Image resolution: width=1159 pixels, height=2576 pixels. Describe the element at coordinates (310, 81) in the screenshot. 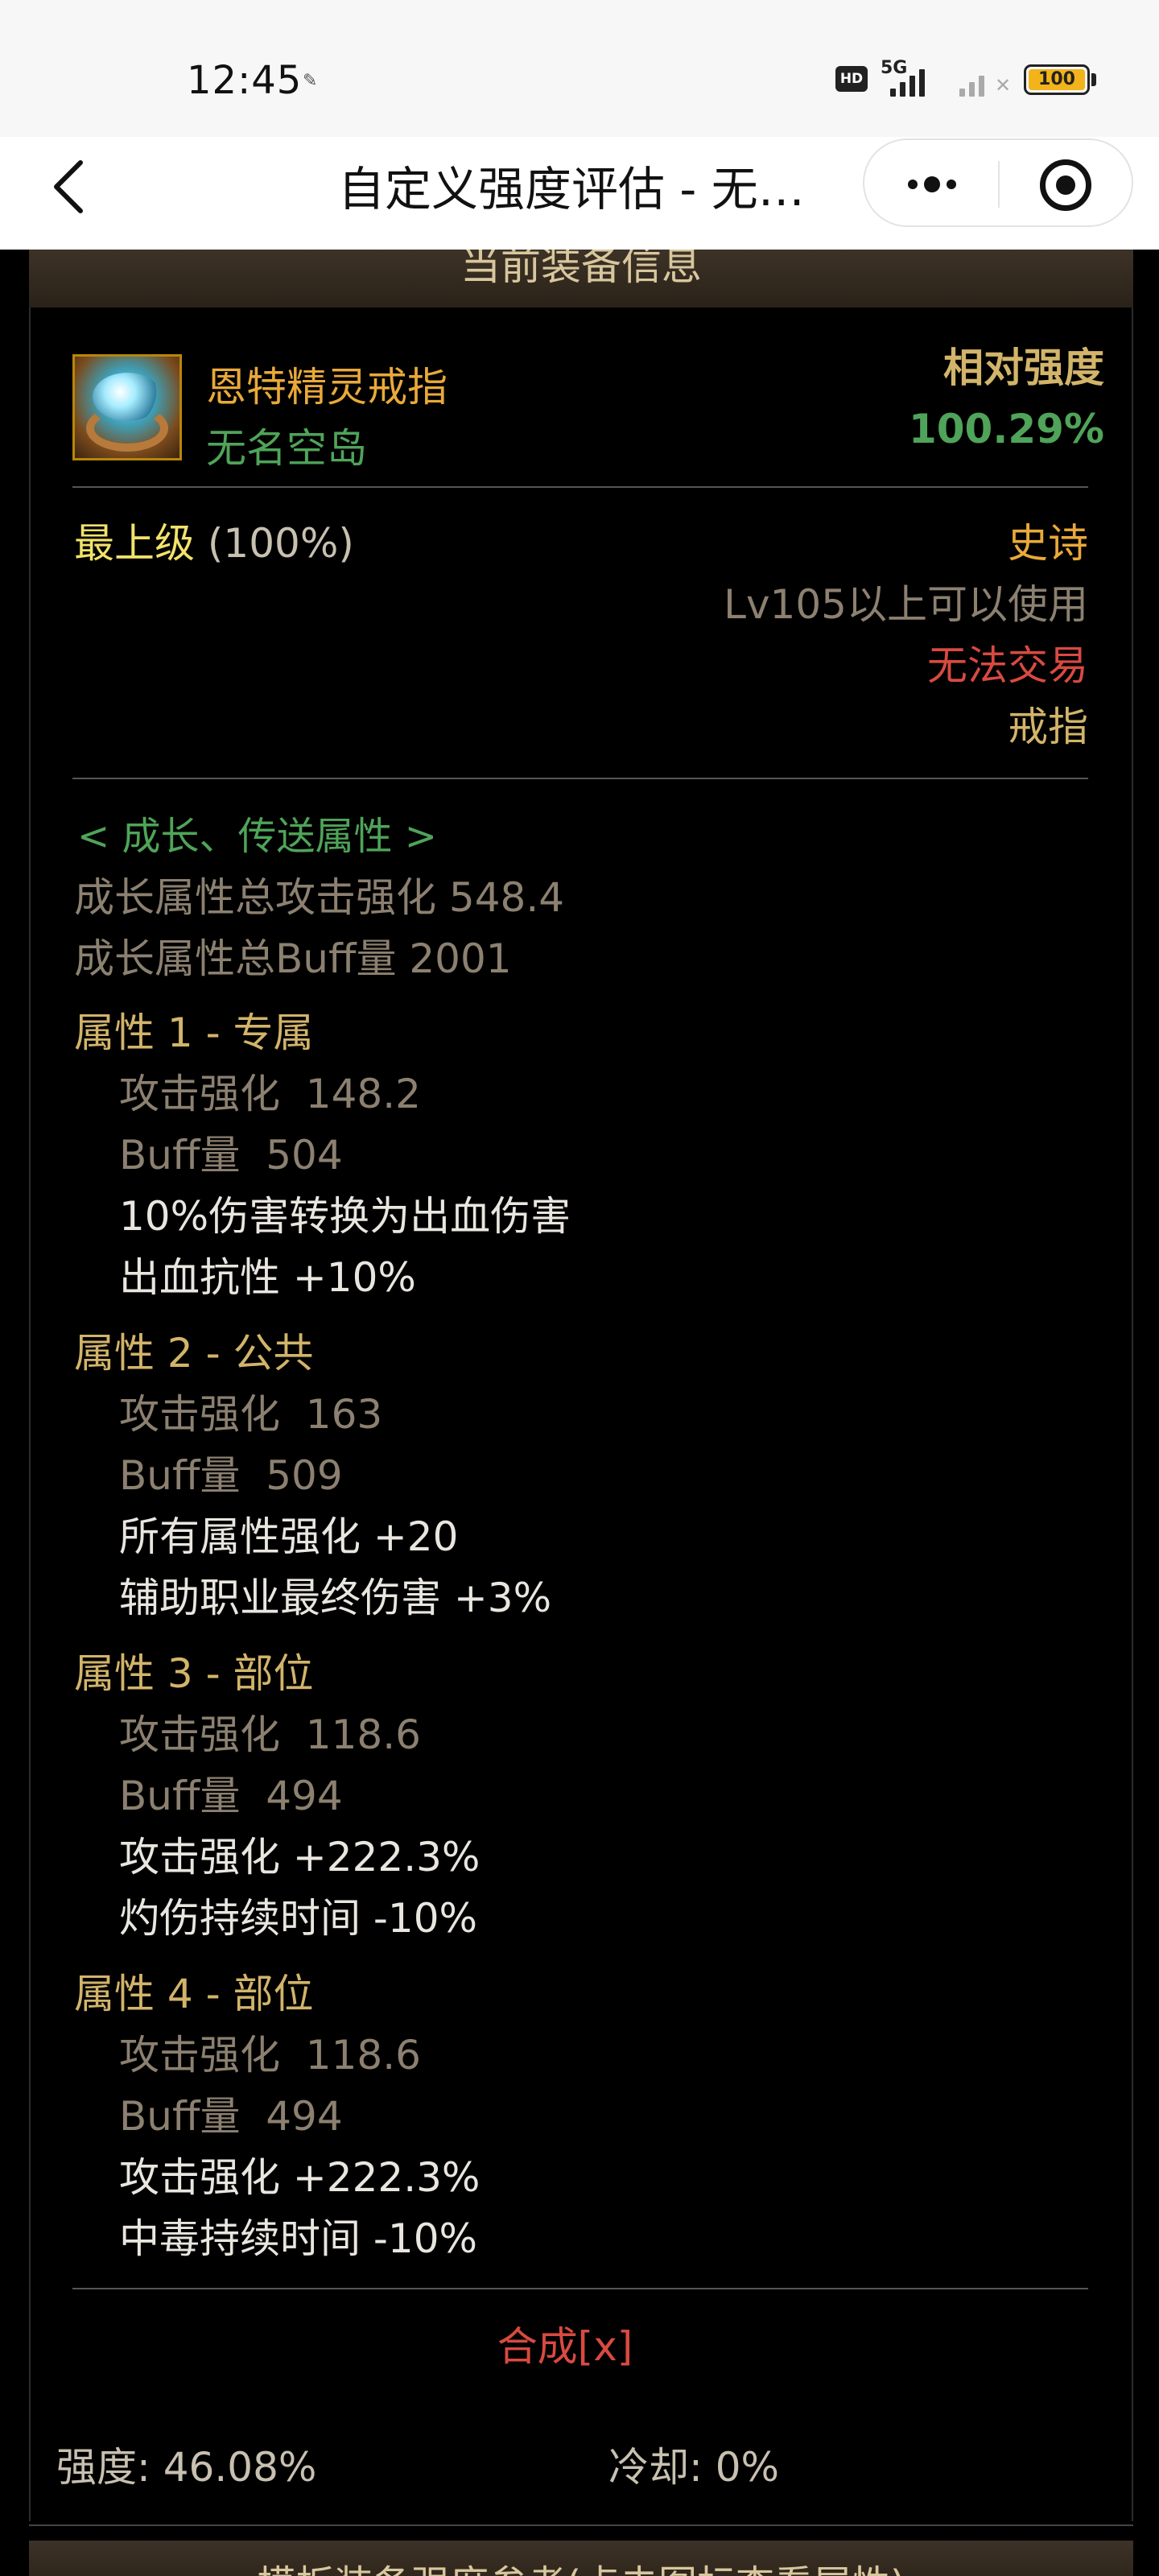

I see `notification-icon: ✎` at that location.